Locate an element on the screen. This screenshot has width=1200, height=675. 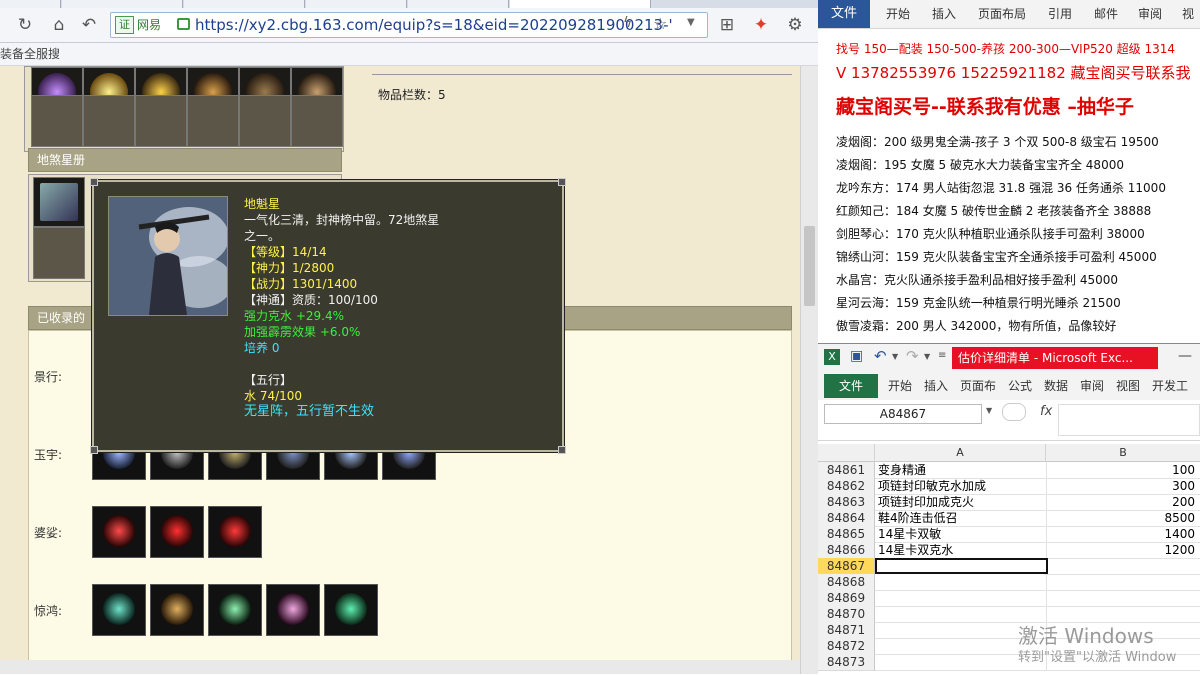
wrench-icon: ⚙ is located at coordinates (795, 25).